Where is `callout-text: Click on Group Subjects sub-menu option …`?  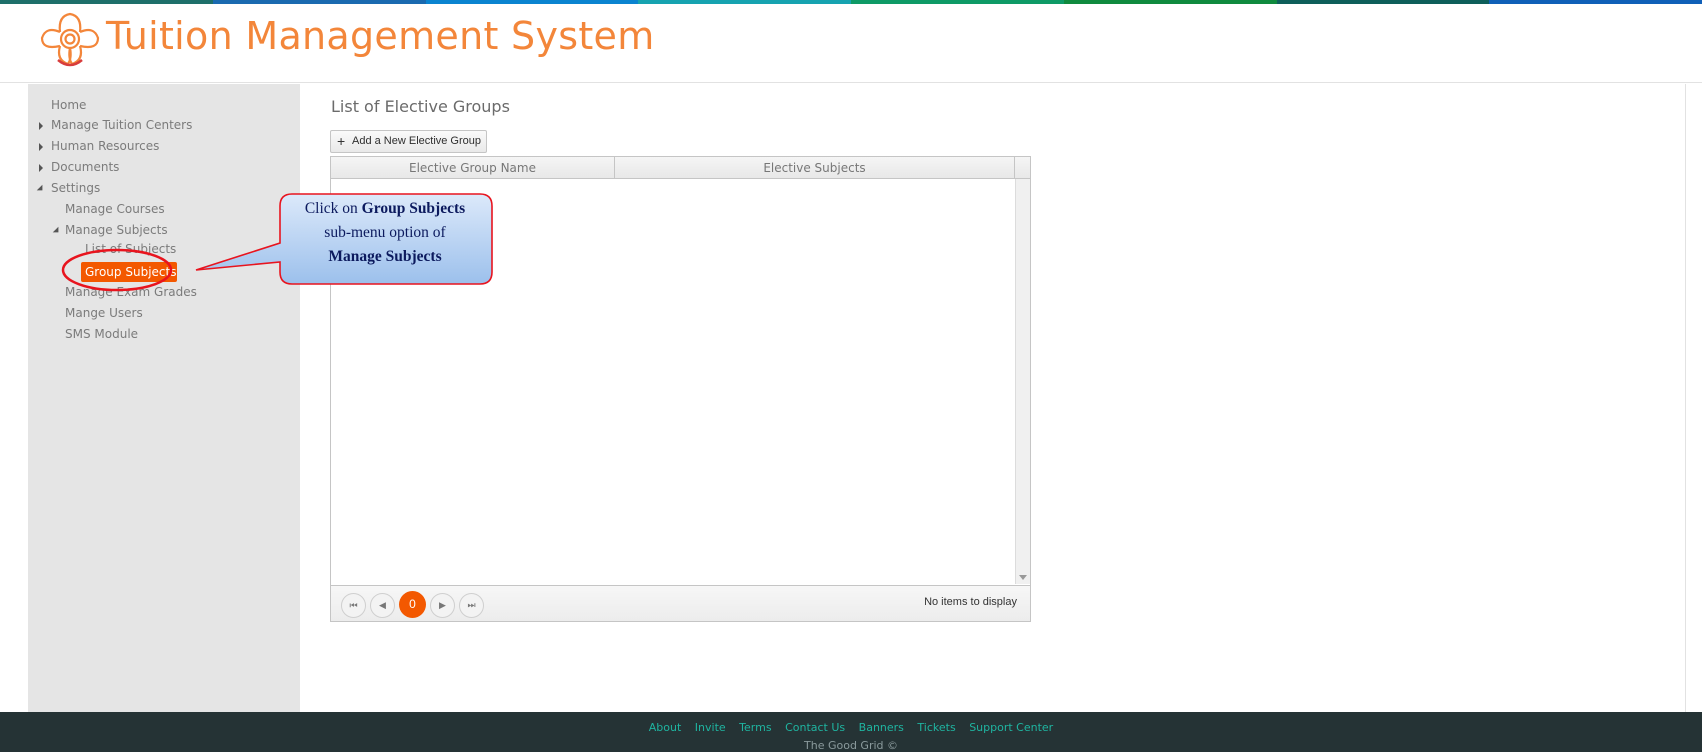
callout-text: Click on Group Subjects sub-menu option … is located at coordinates (385, 233).